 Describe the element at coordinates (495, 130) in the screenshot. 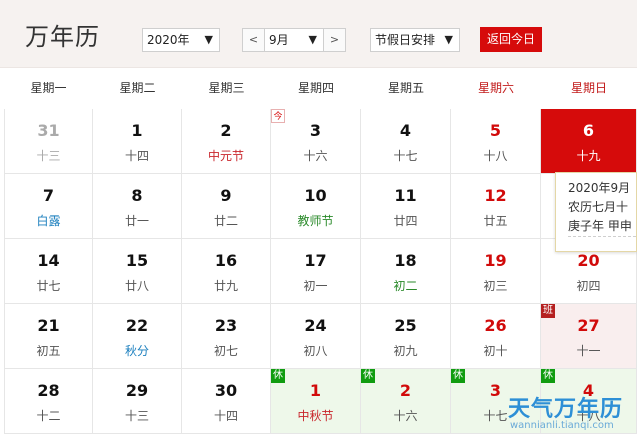

I see `day-number: 5` at that location.